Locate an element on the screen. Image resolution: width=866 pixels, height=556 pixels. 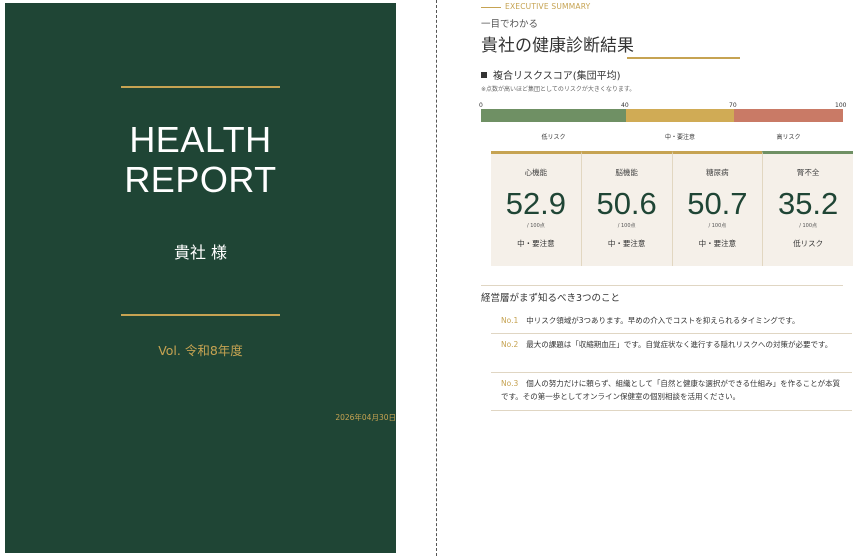
score-card: 心機能 52.9 / 100点 中・要注意 is located at coordinates (536, 208).